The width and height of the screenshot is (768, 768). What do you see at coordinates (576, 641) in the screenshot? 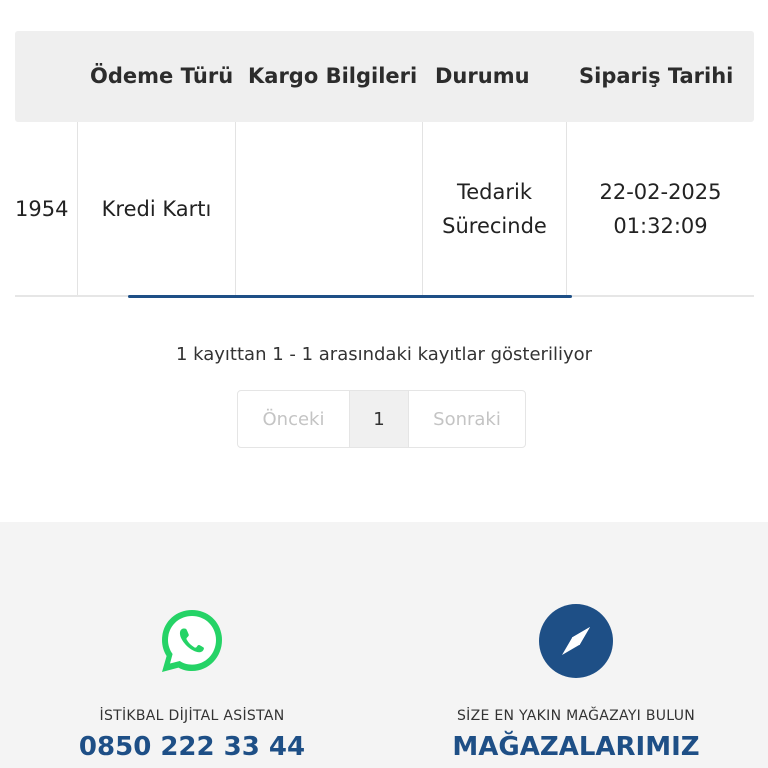
I see `compass-icon` at bounding box center [576, 641].